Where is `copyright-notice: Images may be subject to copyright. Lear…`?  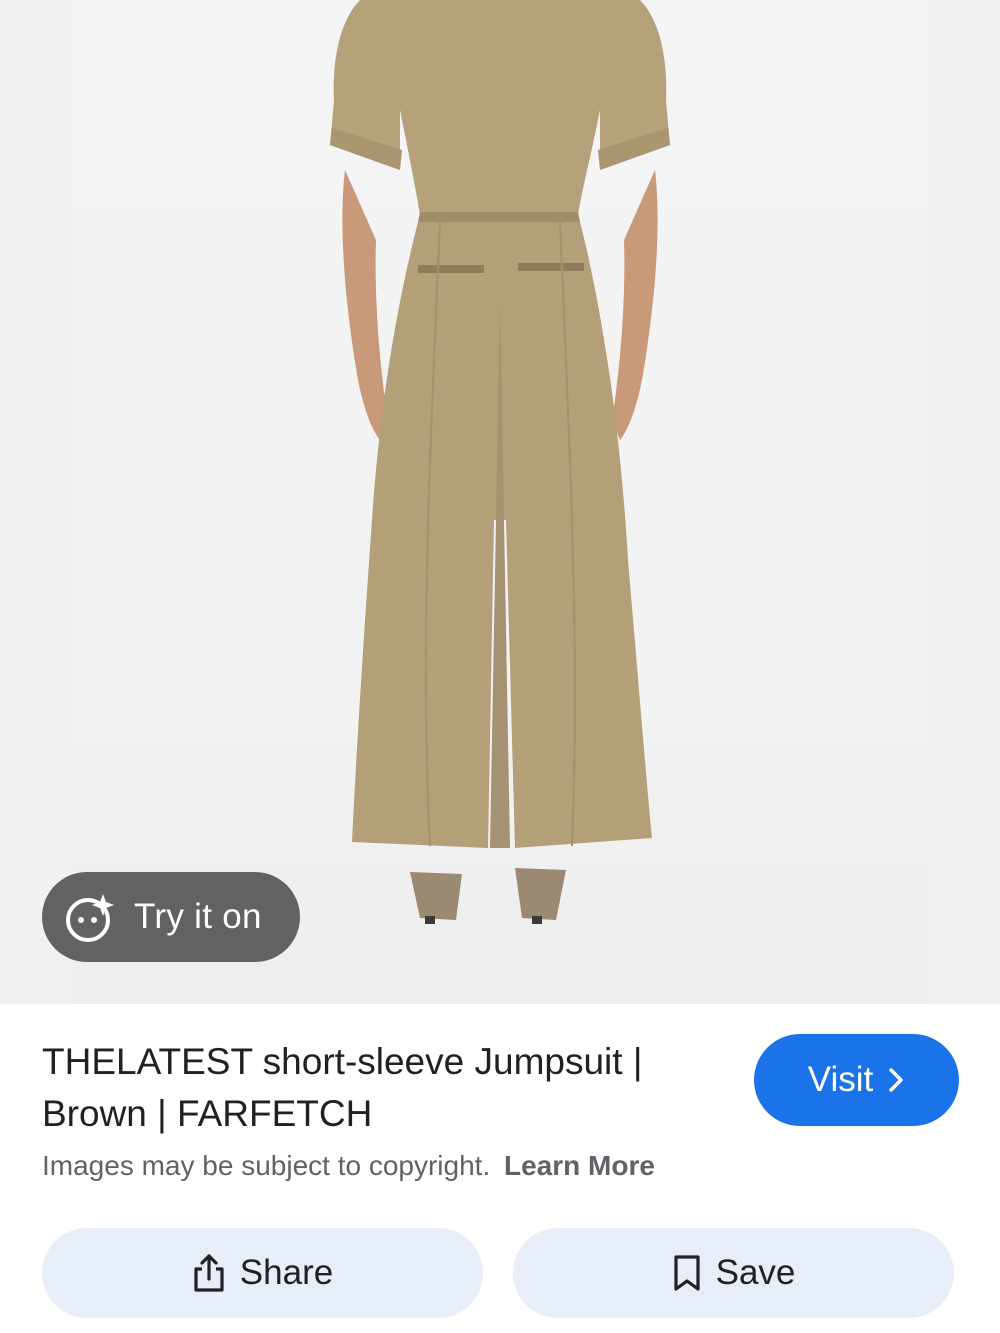 copyright-notice: Images may be subject to copyright. Lear… is located at coordinates (348, 1166).